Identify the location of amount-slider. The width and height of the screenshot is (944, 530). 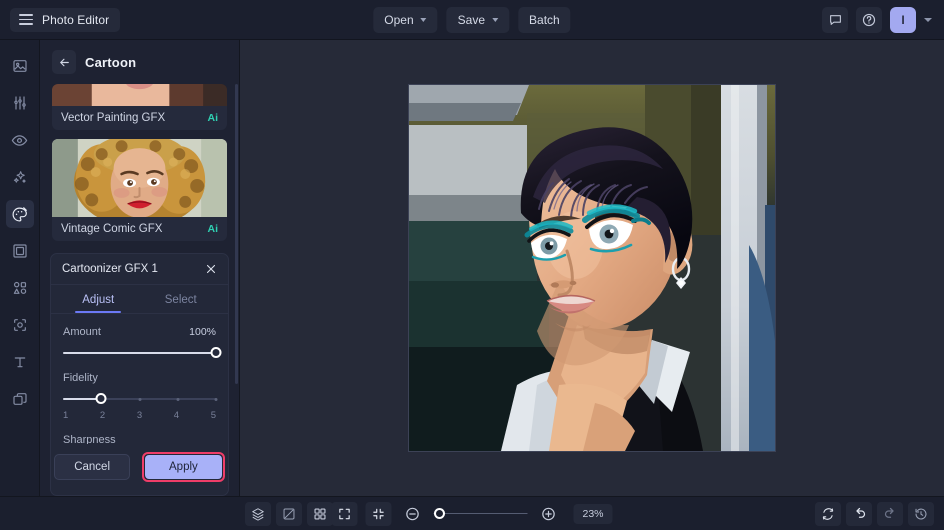
(142, 353).